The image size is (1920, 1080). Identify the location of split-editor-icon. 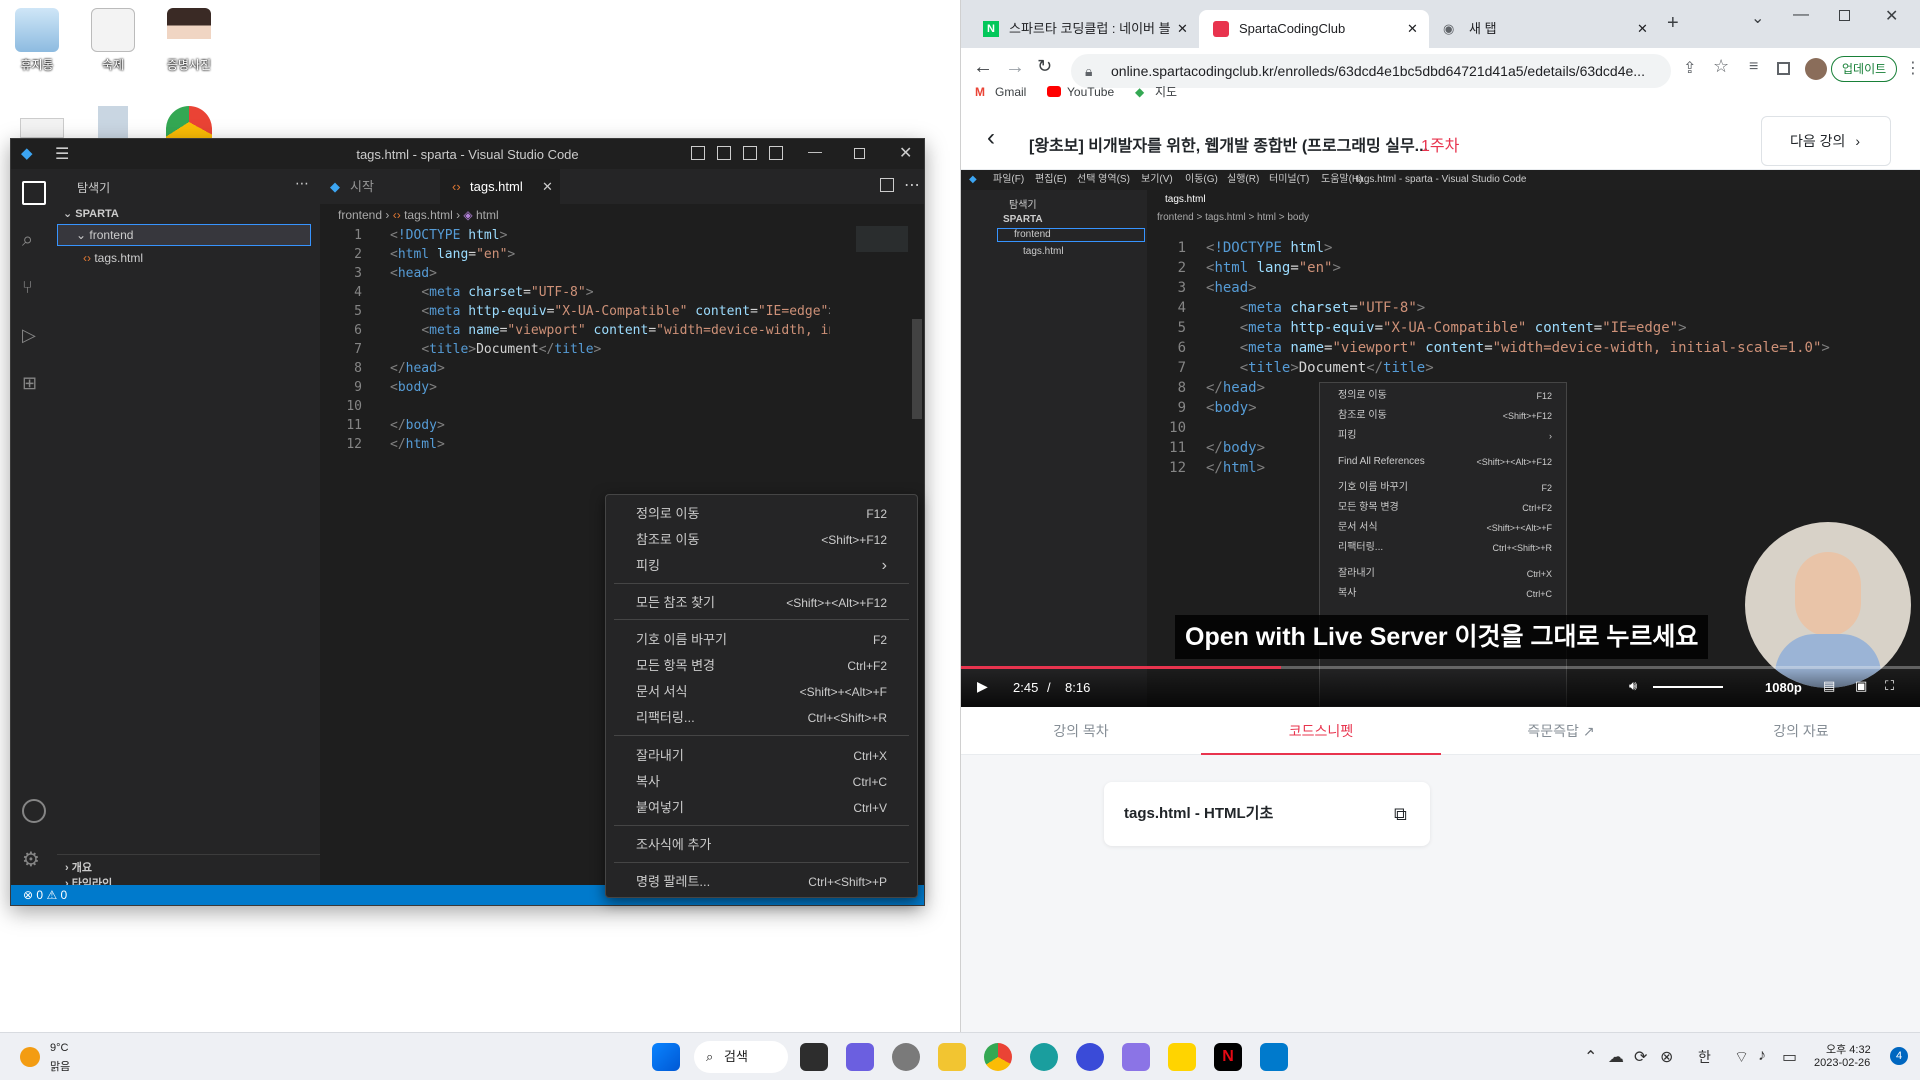
(887, 185).